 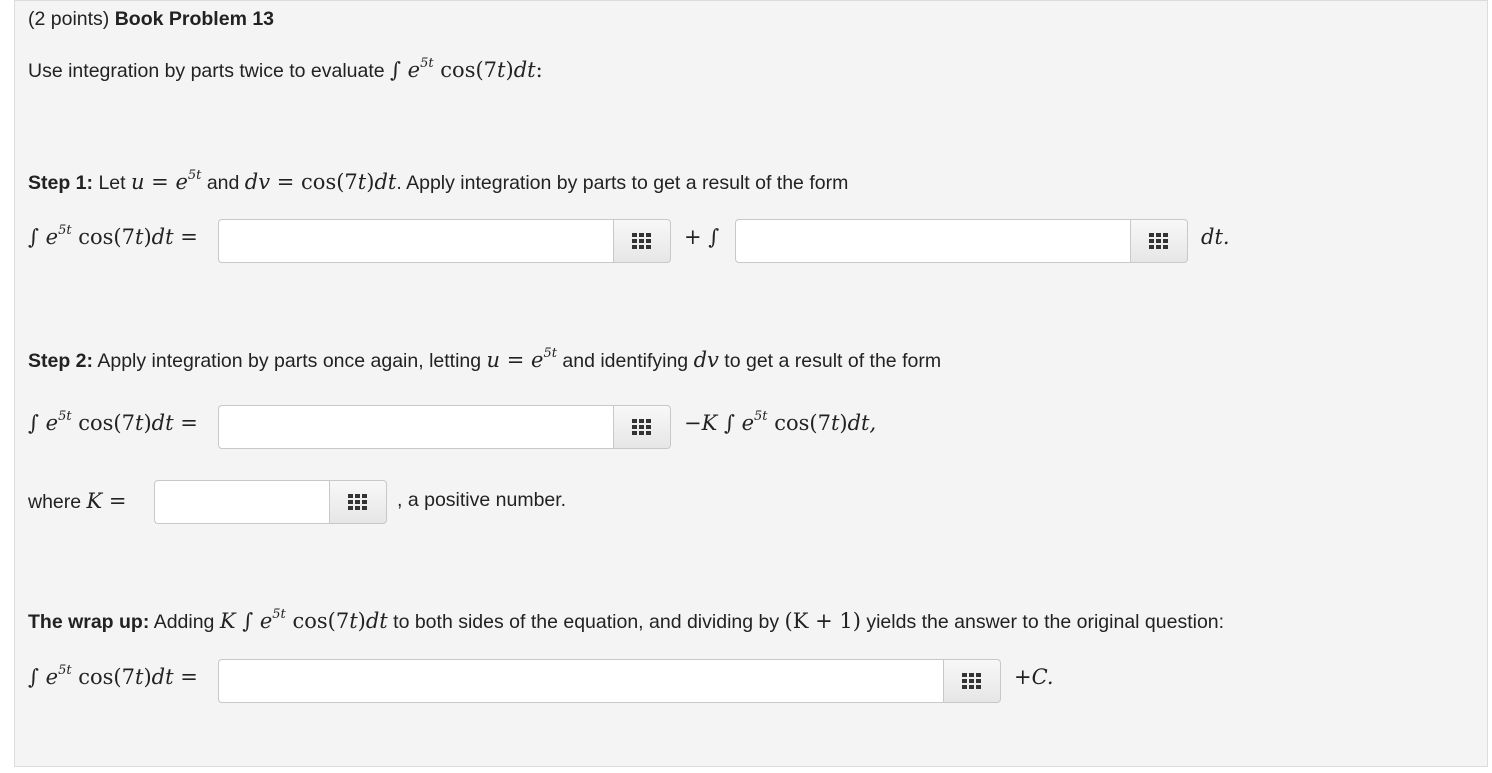 I want to click on step1-answer-a-group, so click(x=444, y=241).